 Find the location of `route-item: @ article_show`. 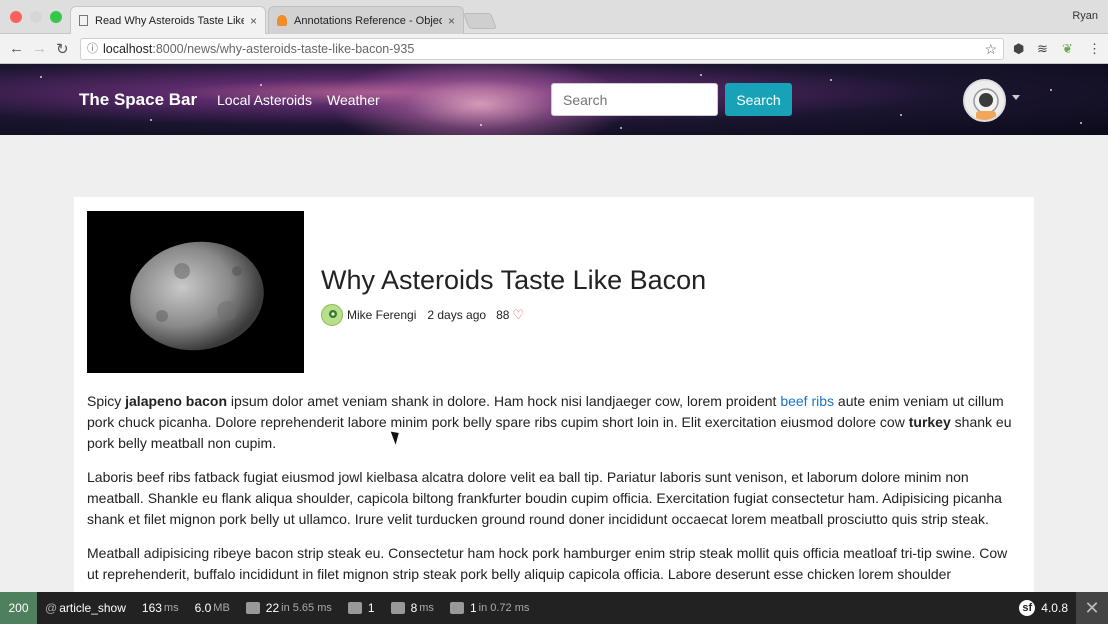

route-item: @ article_show is located at coordinates (85, 608).